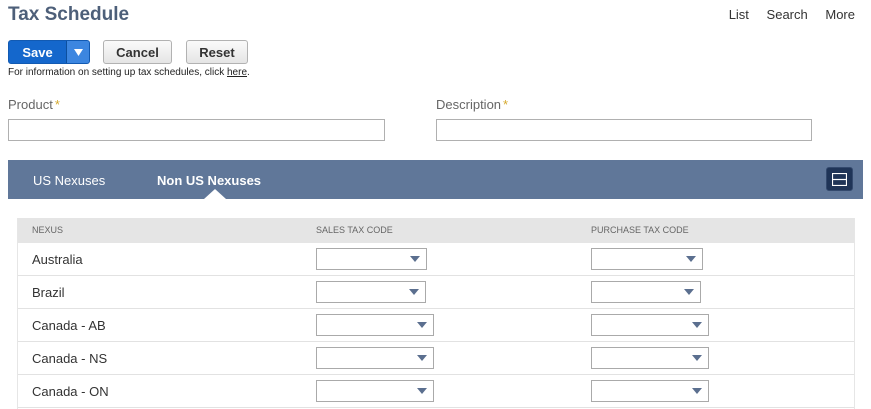  What do you see at coordinates (436, 230) in the screenshot?
I see `grid-header: NEXUS SALES TAX CODE PURCHASE TAX CODE` at bounding box center [436, 230].